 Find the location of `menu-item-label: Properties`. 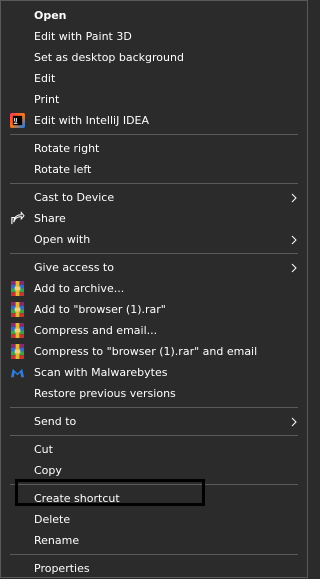

menu-item-label: Properties is located at coordinates (62, 568).